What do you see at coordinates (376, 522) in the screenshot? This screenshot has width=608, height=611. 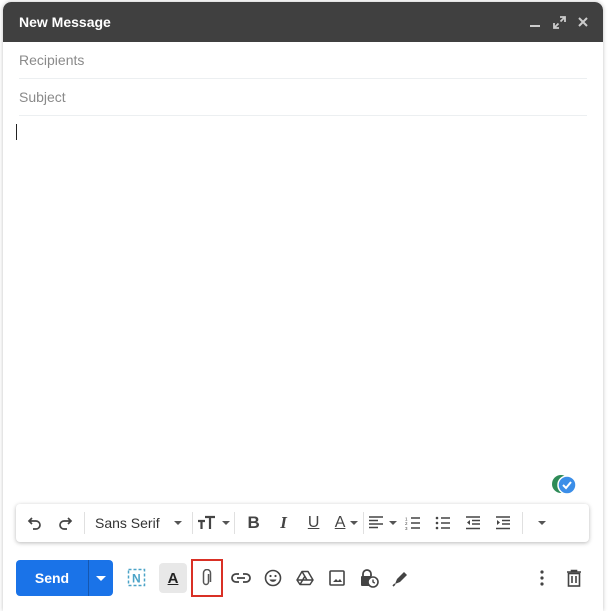 I see `align-left-icon` at bounding box center [376, 522].